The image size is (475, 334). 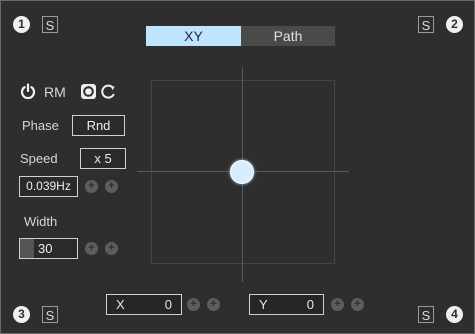 I want to click on corner-number-1: 1, so click(x=21, y=24).